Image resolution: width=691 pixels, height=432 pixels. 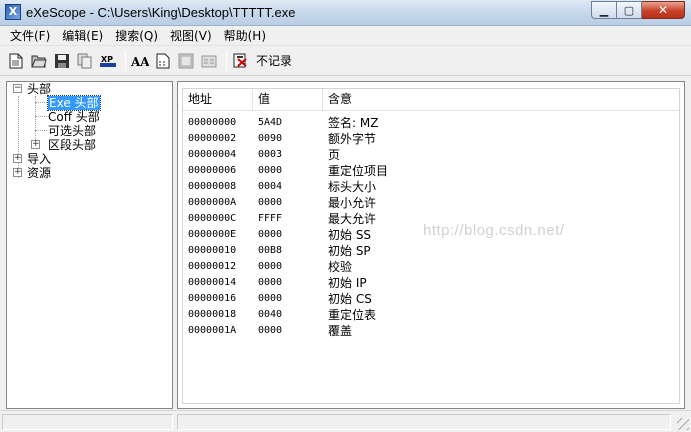 I want to click on cell-address: 00000010, so click(x=212, y=250).